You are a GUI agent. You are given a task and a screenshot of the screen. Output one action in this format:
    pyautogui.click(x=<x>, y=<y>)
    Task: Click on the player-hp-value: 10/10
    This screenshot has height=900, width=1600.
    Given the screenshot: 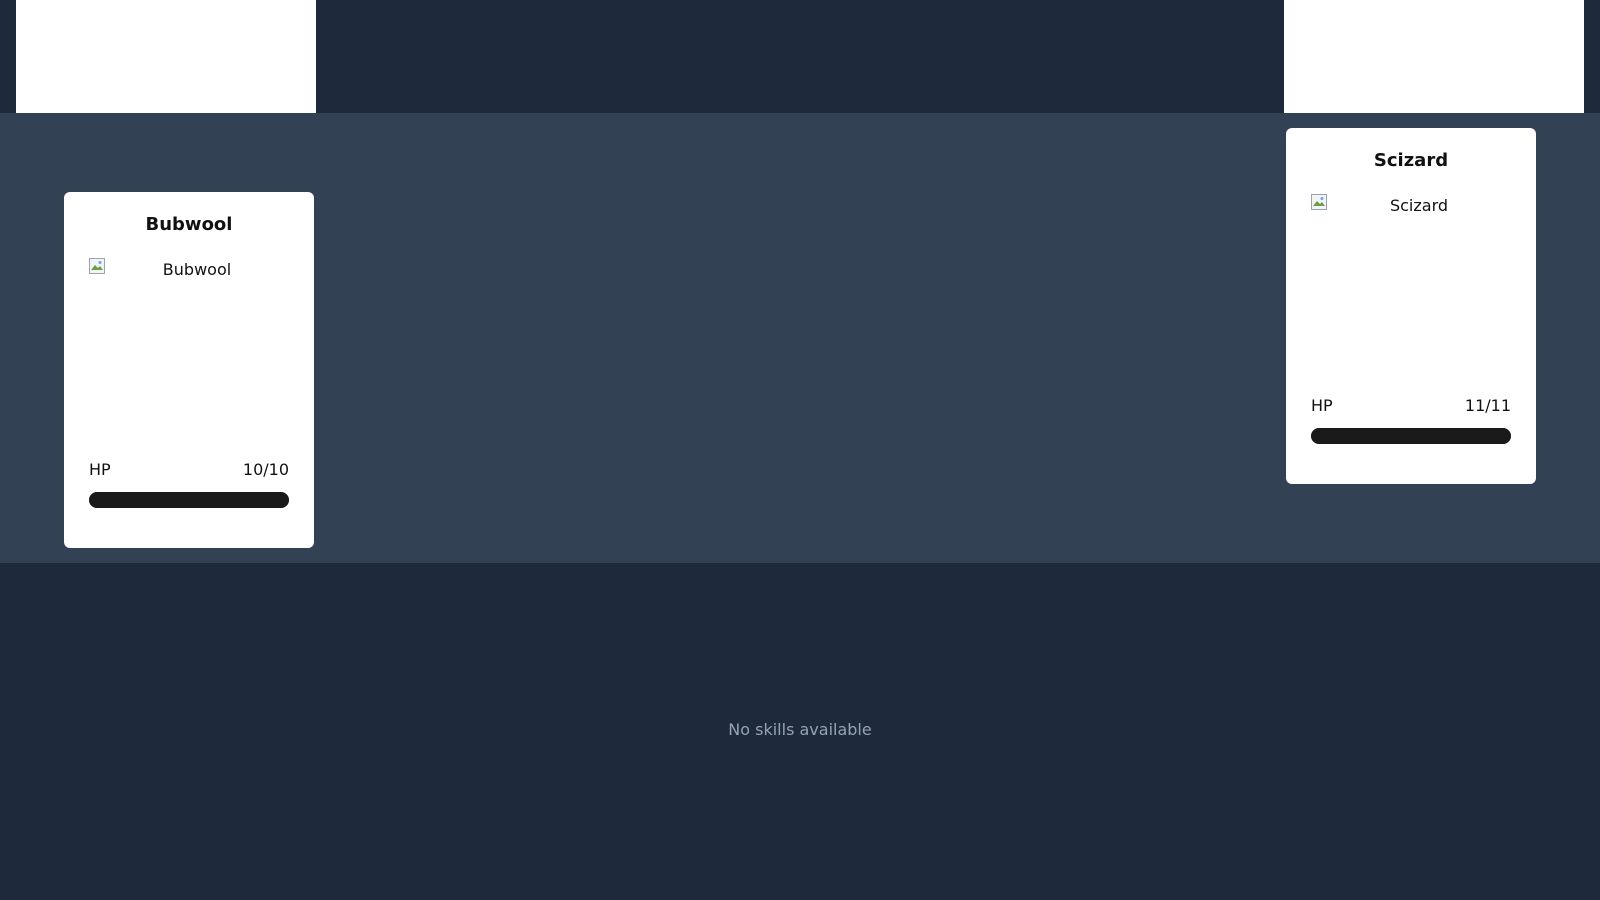 What is the action you would take?
    pyautogui.click(x=265, y=469)
    